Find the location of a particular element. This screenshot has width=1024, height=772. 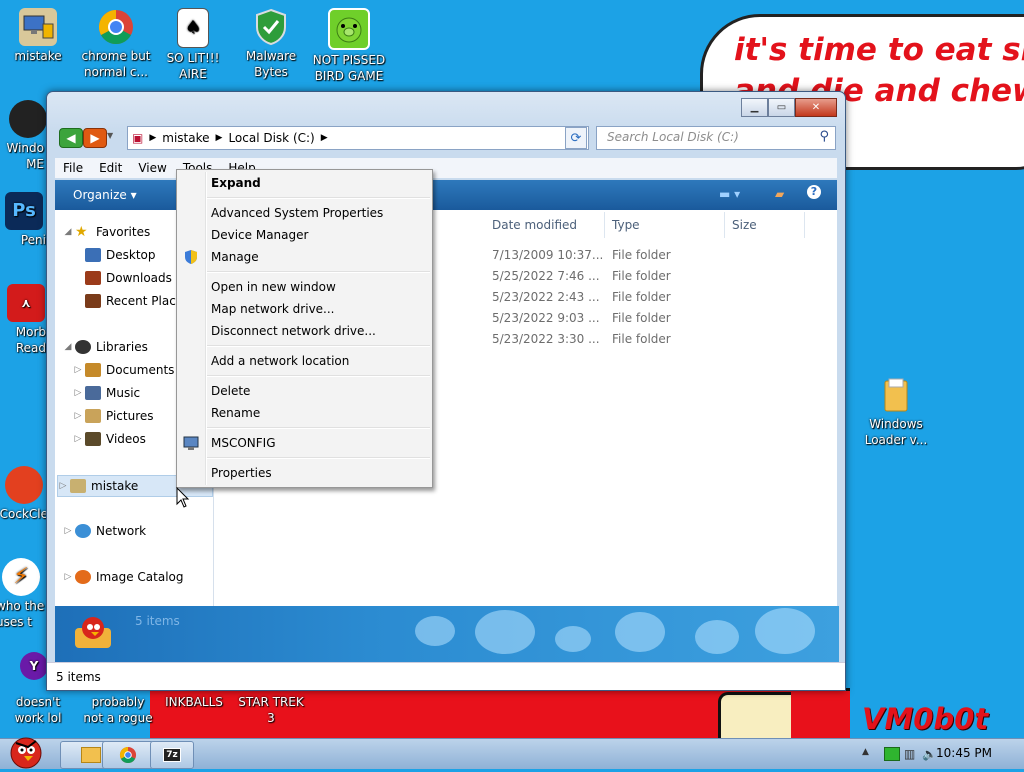

desktop-icon-rogue: probably not a rogue is located at coordinates (118, 710).